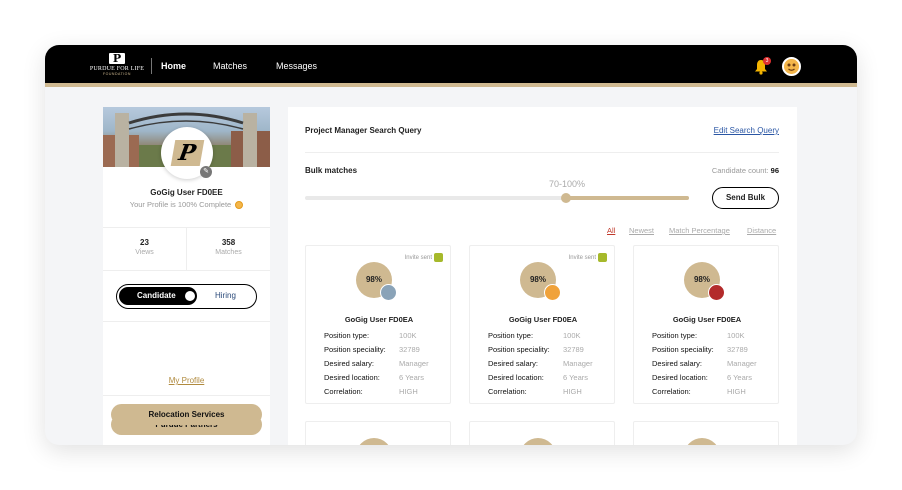  I want to click on send-bulk-button: Send Bulk, so click(745, 198).